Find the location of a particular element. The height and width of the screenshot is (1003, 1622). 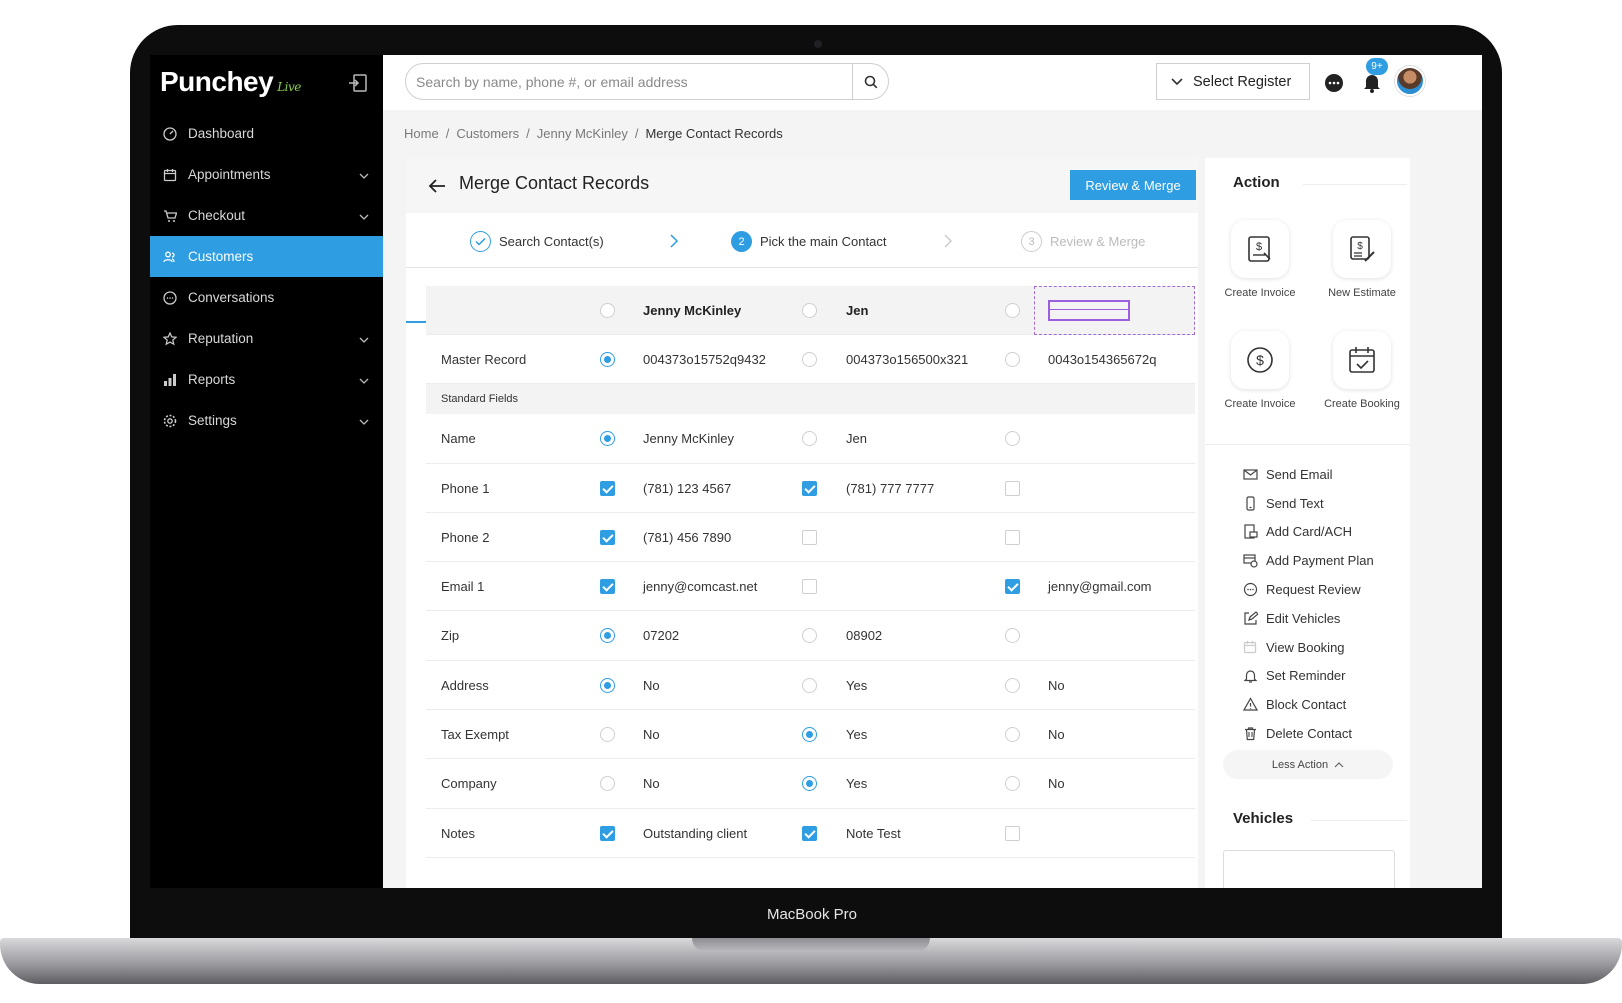

review-merge-button: Review & Merge is located at coordinates (1133, 185).